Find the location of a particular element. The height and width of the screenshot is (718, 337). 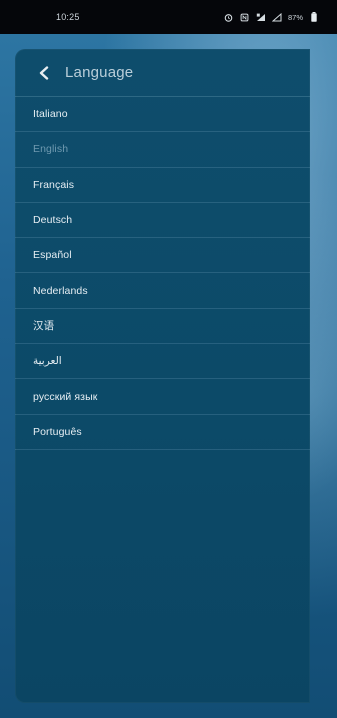

language-label: Nederlands is located at coordinates (60, 290).